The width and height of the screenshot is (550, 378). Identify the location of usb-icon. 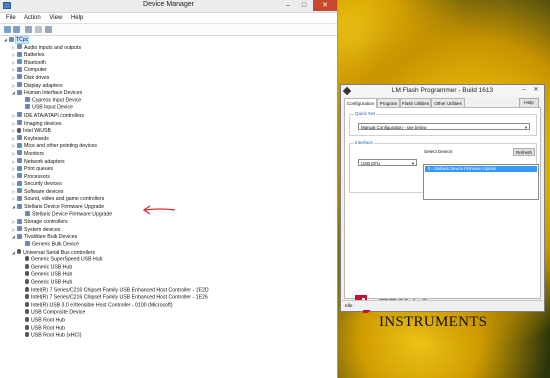
(27, 304).